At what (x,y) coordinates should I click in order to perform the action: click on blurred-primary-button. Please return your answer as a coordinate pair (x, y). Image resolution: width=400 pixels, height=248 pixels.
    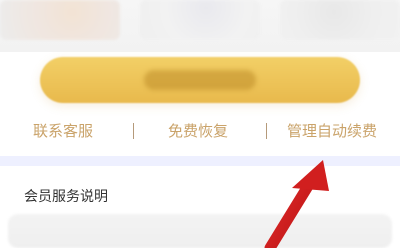
    Looking at the image, I should click on (200, 80).